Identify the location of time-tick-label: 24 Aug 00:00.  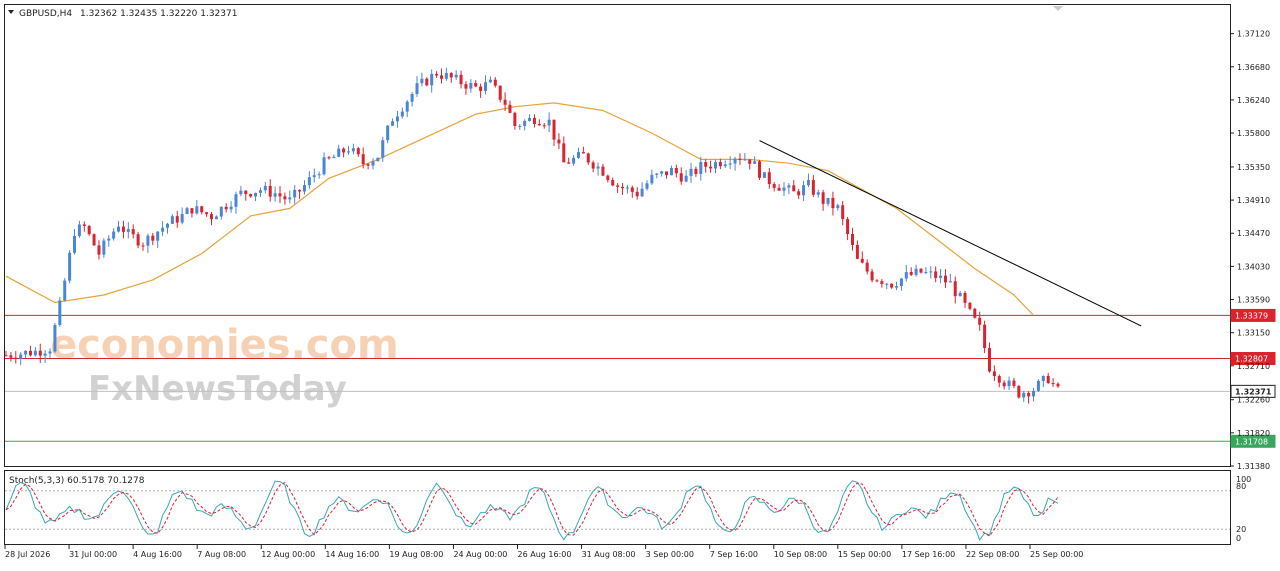
(480, 554).